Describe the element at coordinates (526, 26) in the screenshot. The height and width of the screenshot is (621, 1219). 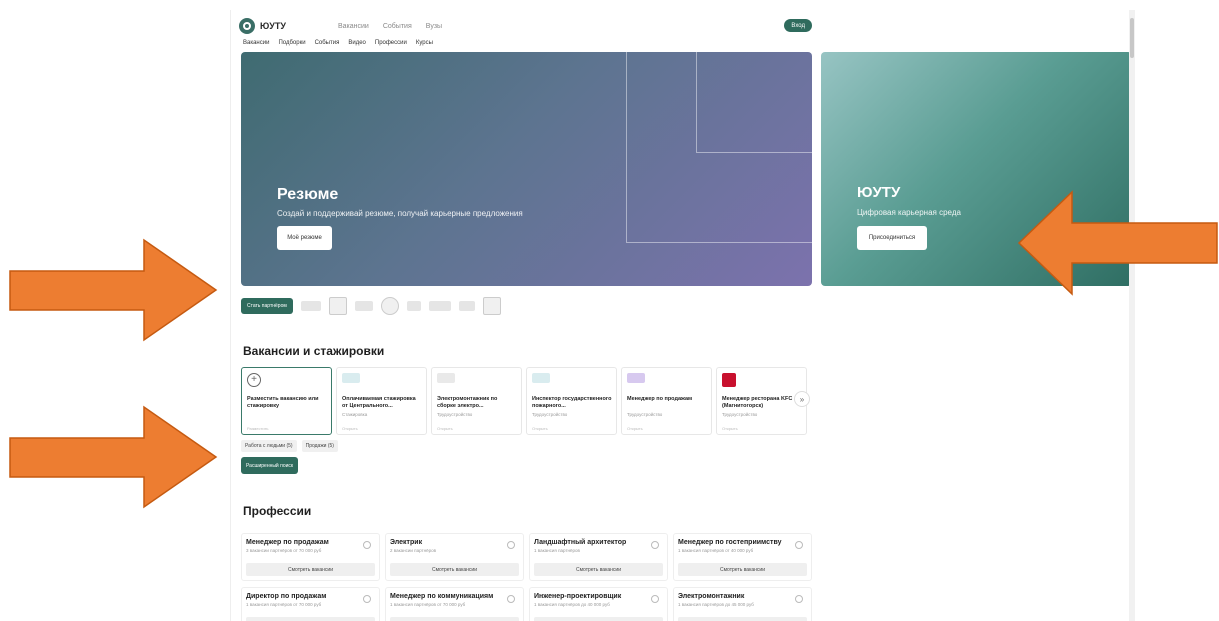
I see `site-header: ЮУТУ Вакансии События Вузы Вход` at that location.